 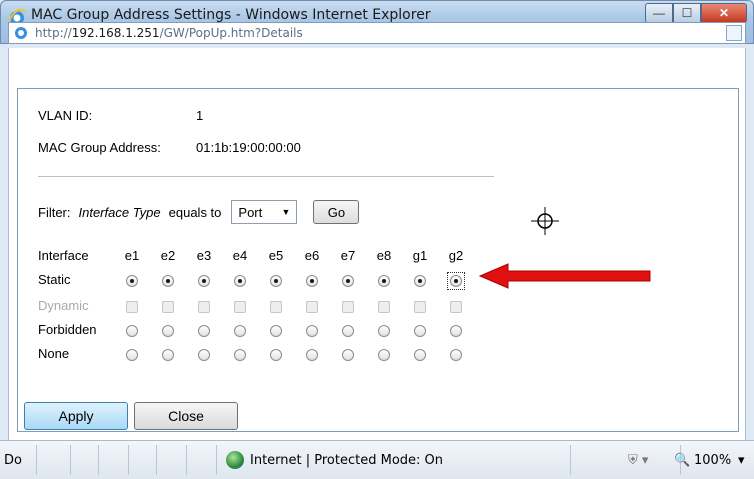 What do you see at coordinates (312, 281) in the screenshot?
I see `radio-static-e6` at bounding box center [312, 281].